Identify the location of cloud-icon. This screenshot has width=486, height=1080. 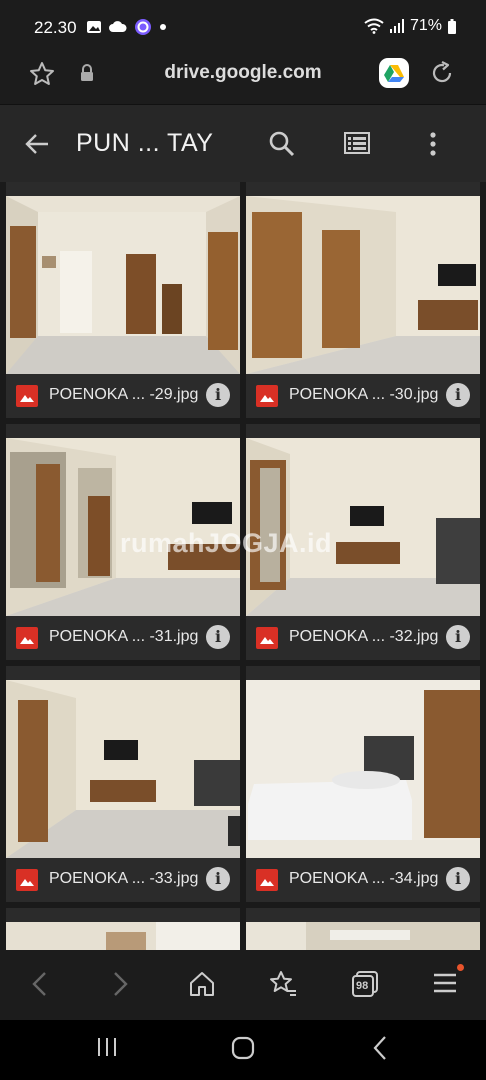
(118, 27).